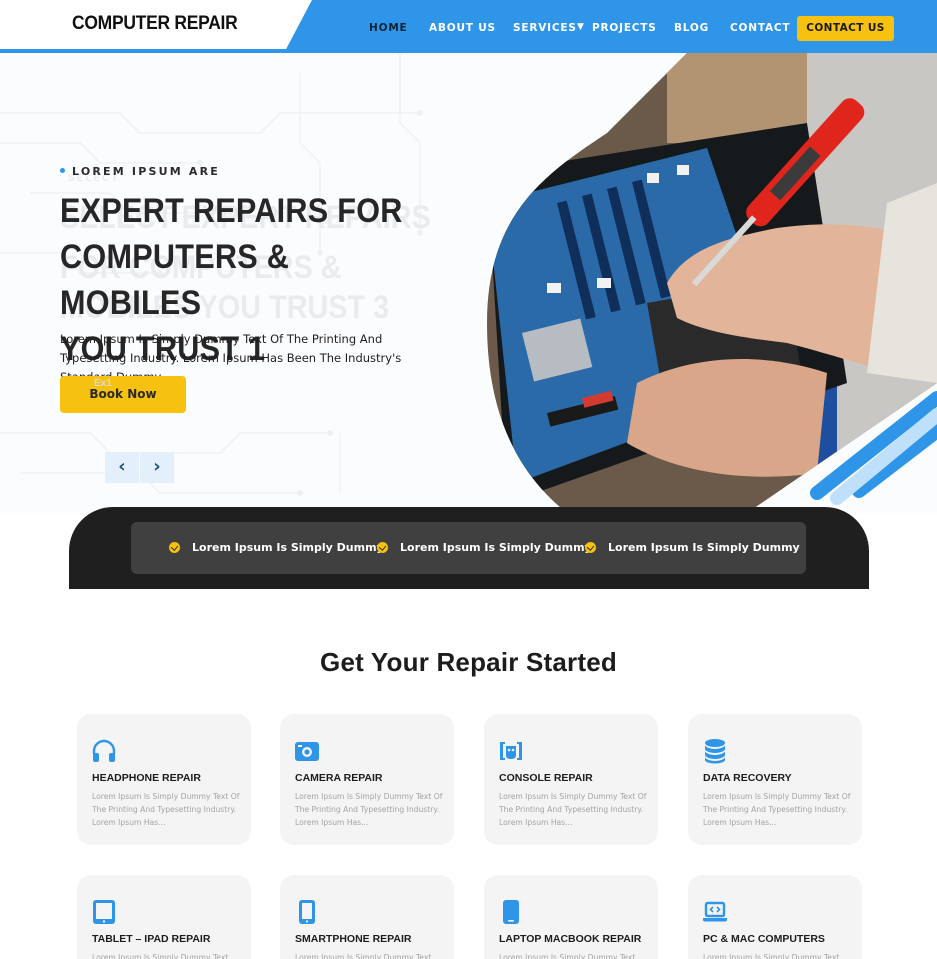 The width and height of the screenshot is (937, 959). Describe the element at coordinates (468, 662) in the screenshot. I see `section-title: Get Your Repair Started` at that location.